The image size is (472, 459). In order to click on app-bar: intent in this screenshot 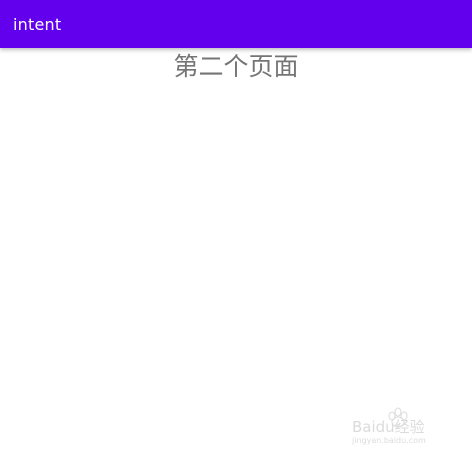, I will do `click(236, 24)`.